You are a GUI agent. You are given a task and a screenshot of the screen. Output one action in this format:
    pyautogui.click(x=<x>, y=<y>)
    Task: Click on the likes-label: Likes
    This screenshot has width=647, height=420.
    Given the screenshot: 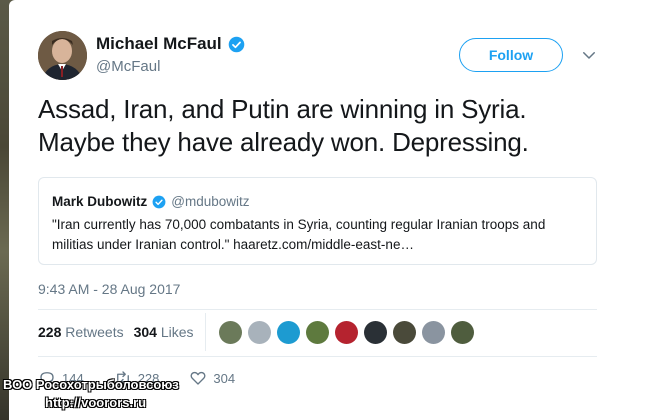 What is the action you would take?
    pyautogui.click(x=177, y=332)
    